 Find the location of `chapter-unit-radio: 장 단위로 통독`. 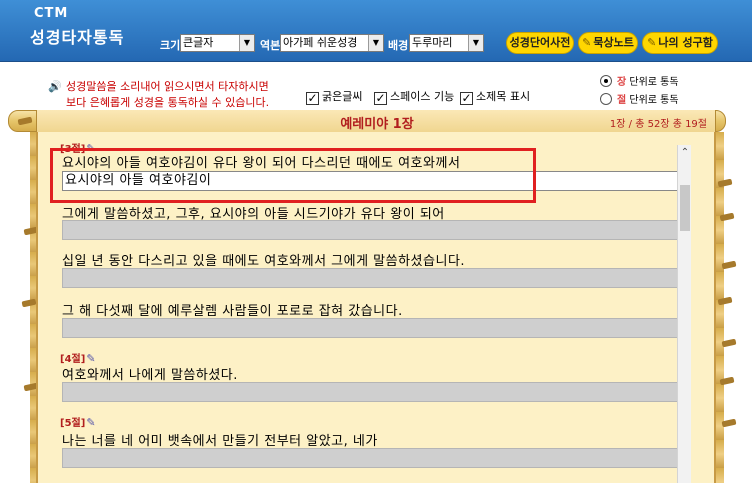

chapter-unit-radio: 장 단위로 통독 is located at coordinates (639, 80).